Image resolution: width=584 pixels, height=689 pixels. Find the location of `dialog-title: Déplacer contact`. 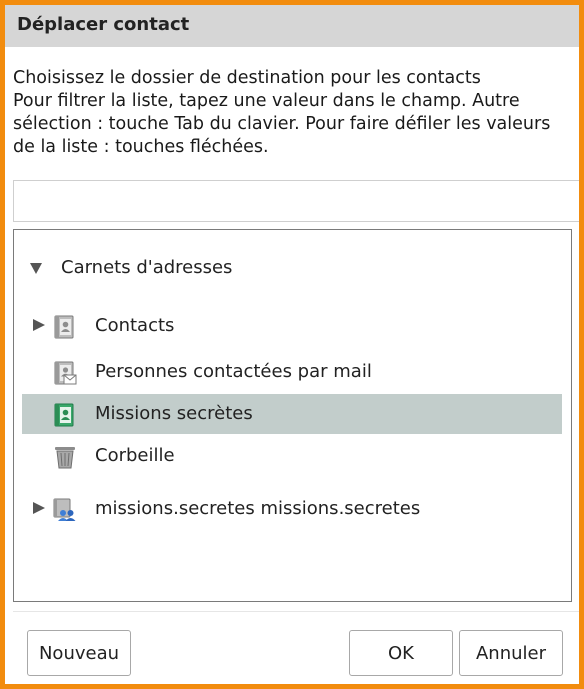

dialog-title: Déplacer contact is located at coordinates (103, 24).